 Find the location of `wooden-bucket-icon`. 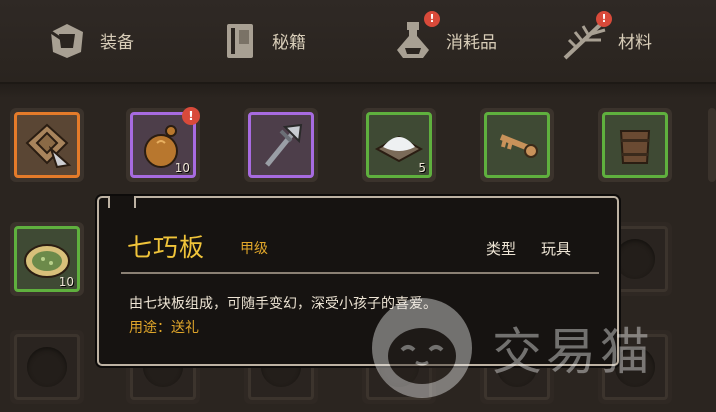

wooden-bucket-icon is located at coordinates (635, 145).